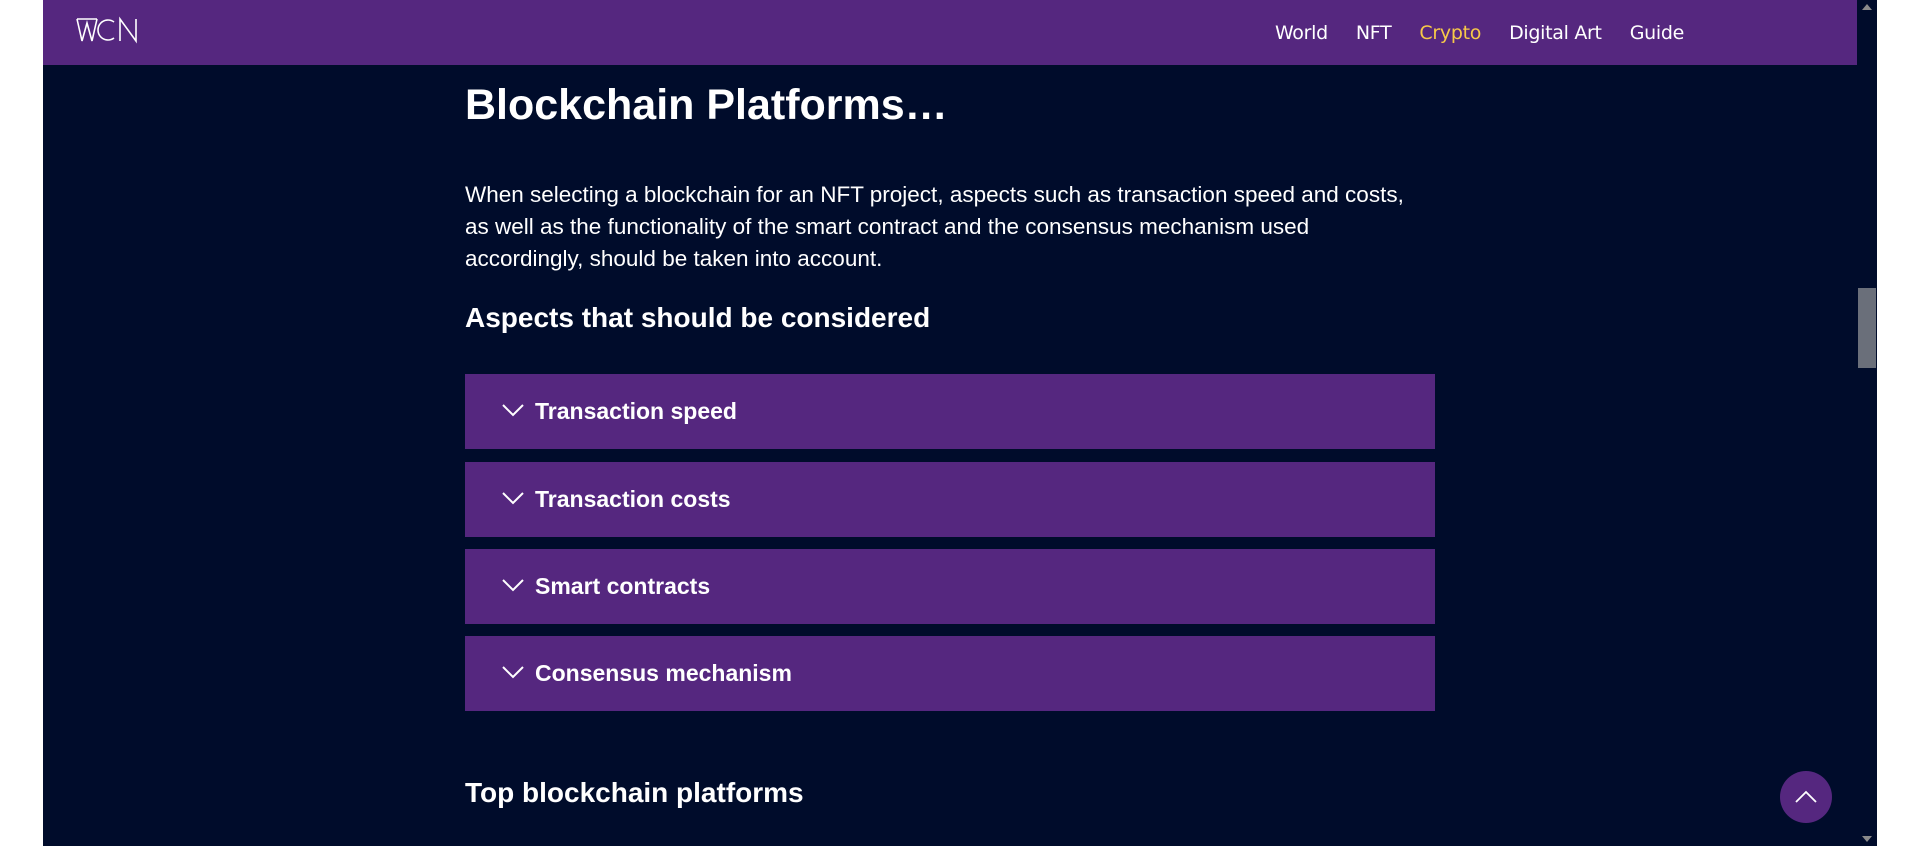  What do you see at coordinates (634, 792) in the screenshot?
I see `top-platforms-heading: Top blockchain platforms` at bounding box center [634, 792].